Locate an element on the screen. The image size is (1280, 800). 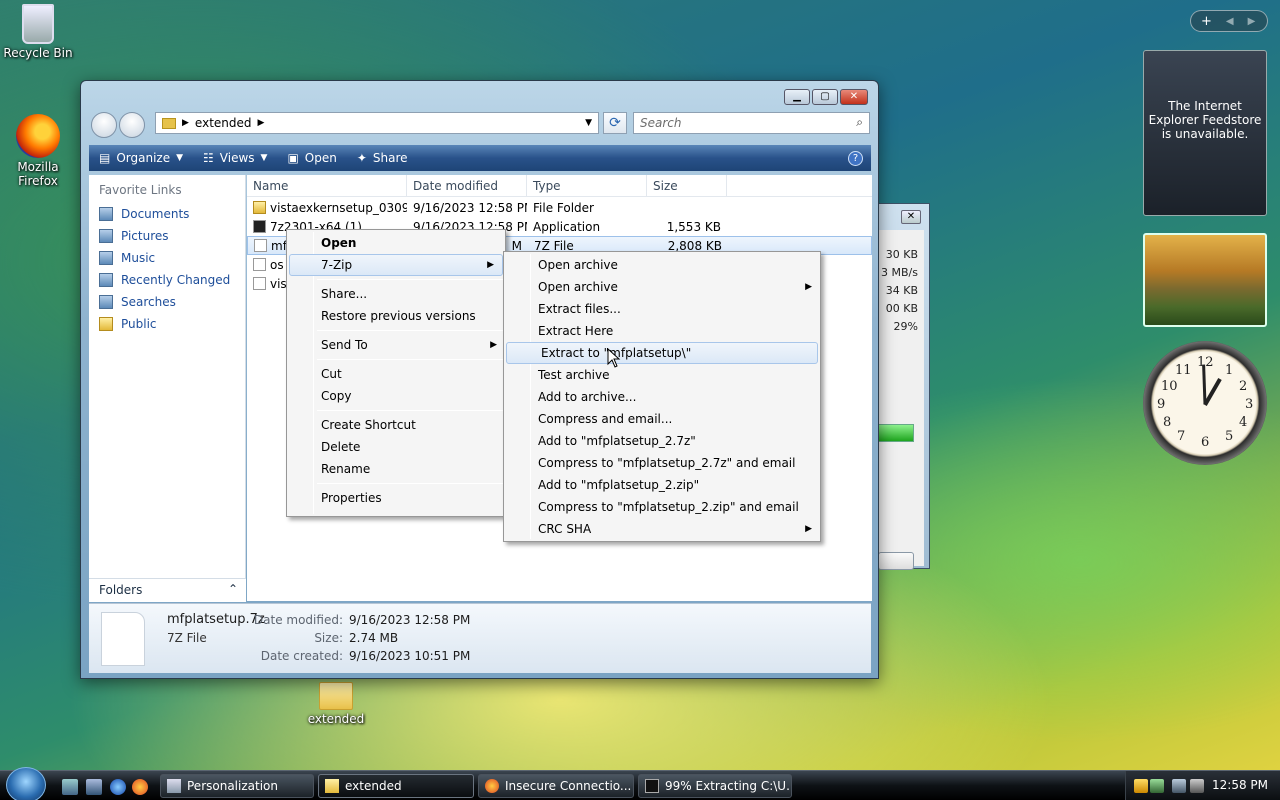
menu-item-send-to-label: Send To is located at coordinates (344, 345).